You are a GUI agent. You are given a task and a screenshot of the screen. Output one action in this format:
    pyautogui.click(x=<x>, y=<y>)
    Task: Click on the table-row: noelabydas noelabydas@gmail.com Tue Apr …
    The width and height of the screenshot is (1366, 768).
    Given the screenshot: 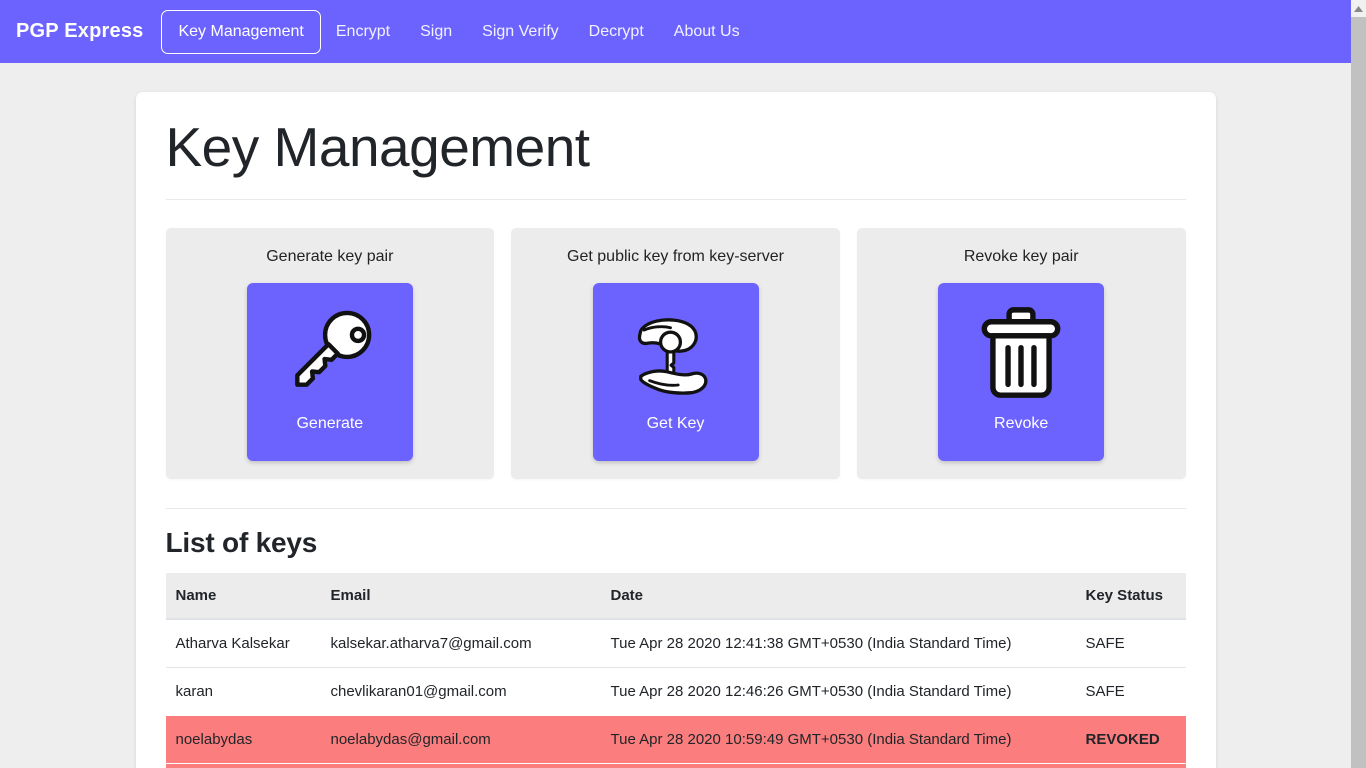 What is the action you would take?
    pyautogui.click(x=675, y=739)
    